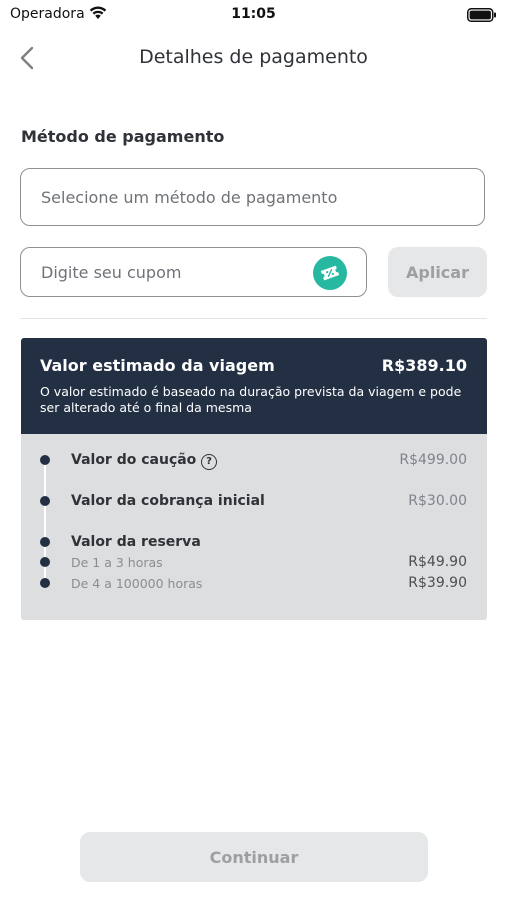 This screenshot has width=507, height=900. I want to click on estimate-amount: R$389.10, so click(424, 365).